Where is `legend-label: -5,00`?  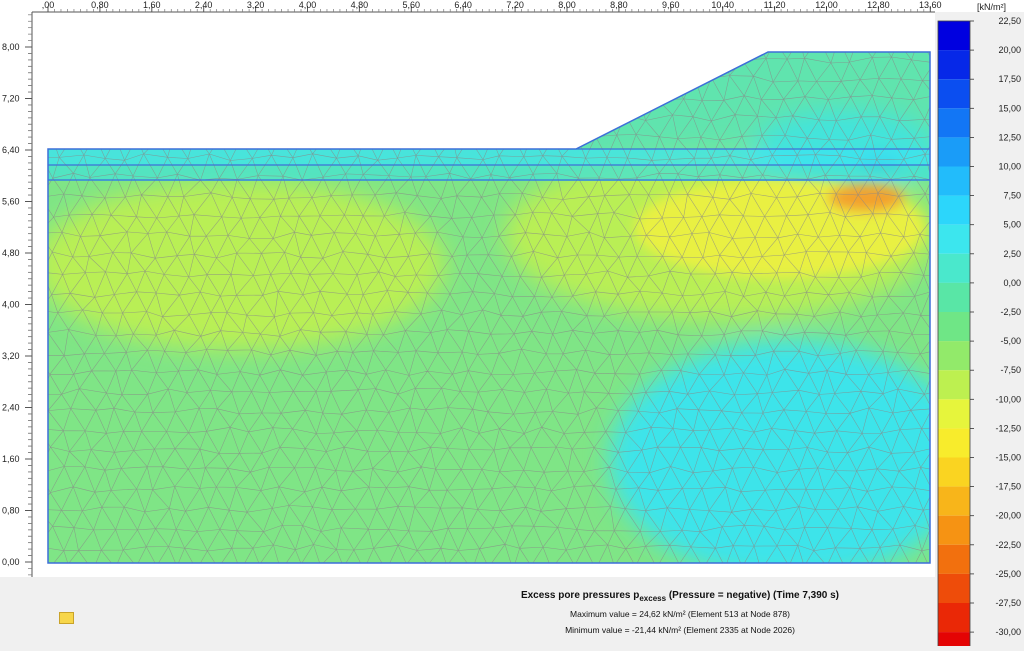 legend-label: -5,00 is located at coordinates (1010, 341).